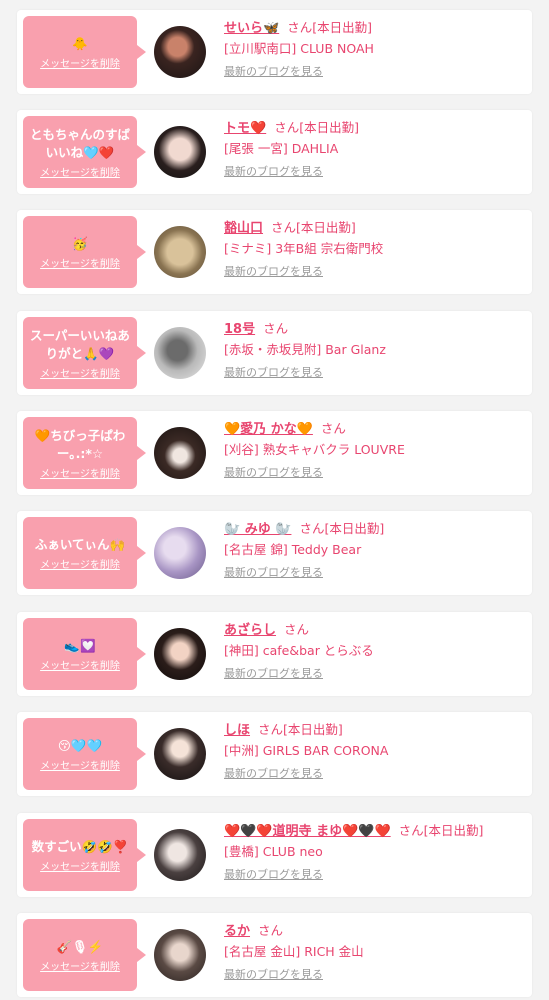  I want to click on cast-name-link: 豁山口, so click(243, 228).